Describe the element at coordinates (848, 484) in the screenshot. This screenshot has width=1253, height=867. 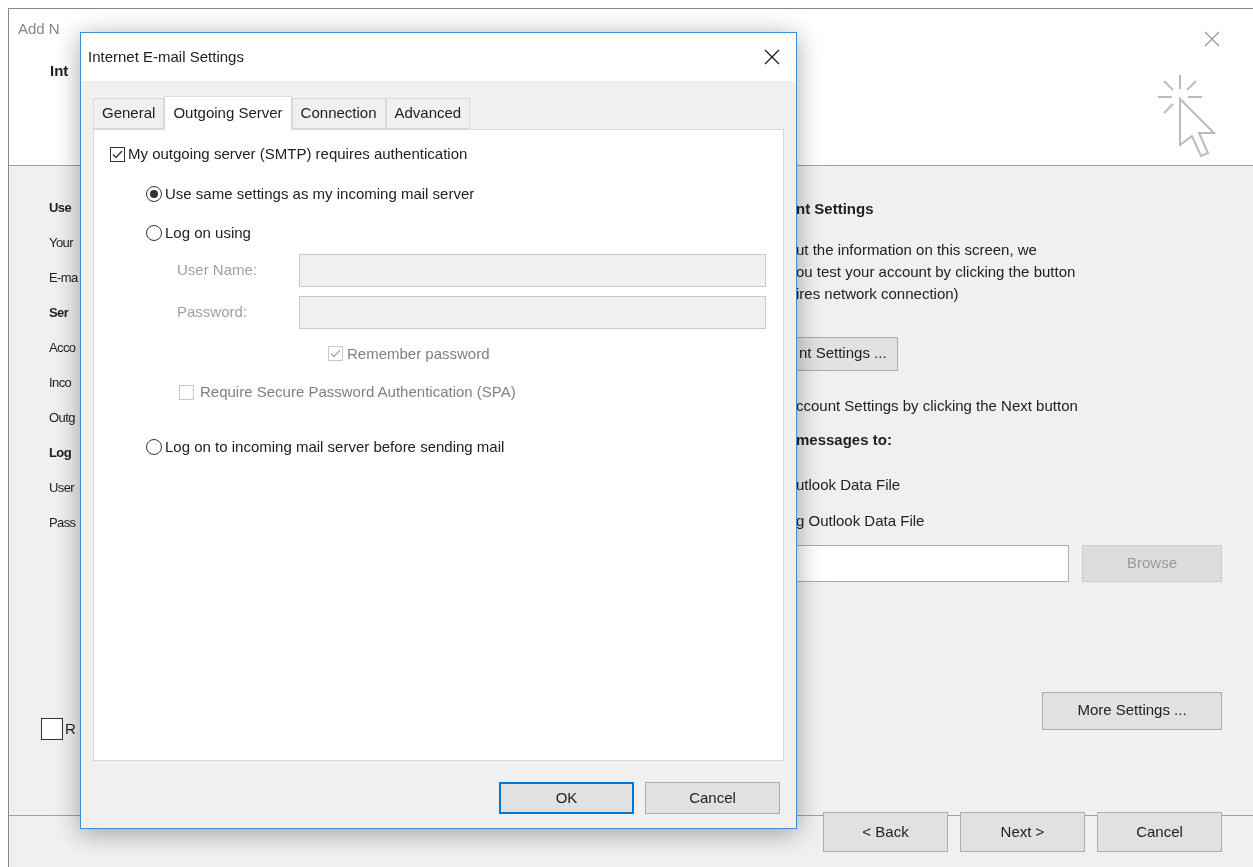
I see `option-label: utlook Data File` at that location.